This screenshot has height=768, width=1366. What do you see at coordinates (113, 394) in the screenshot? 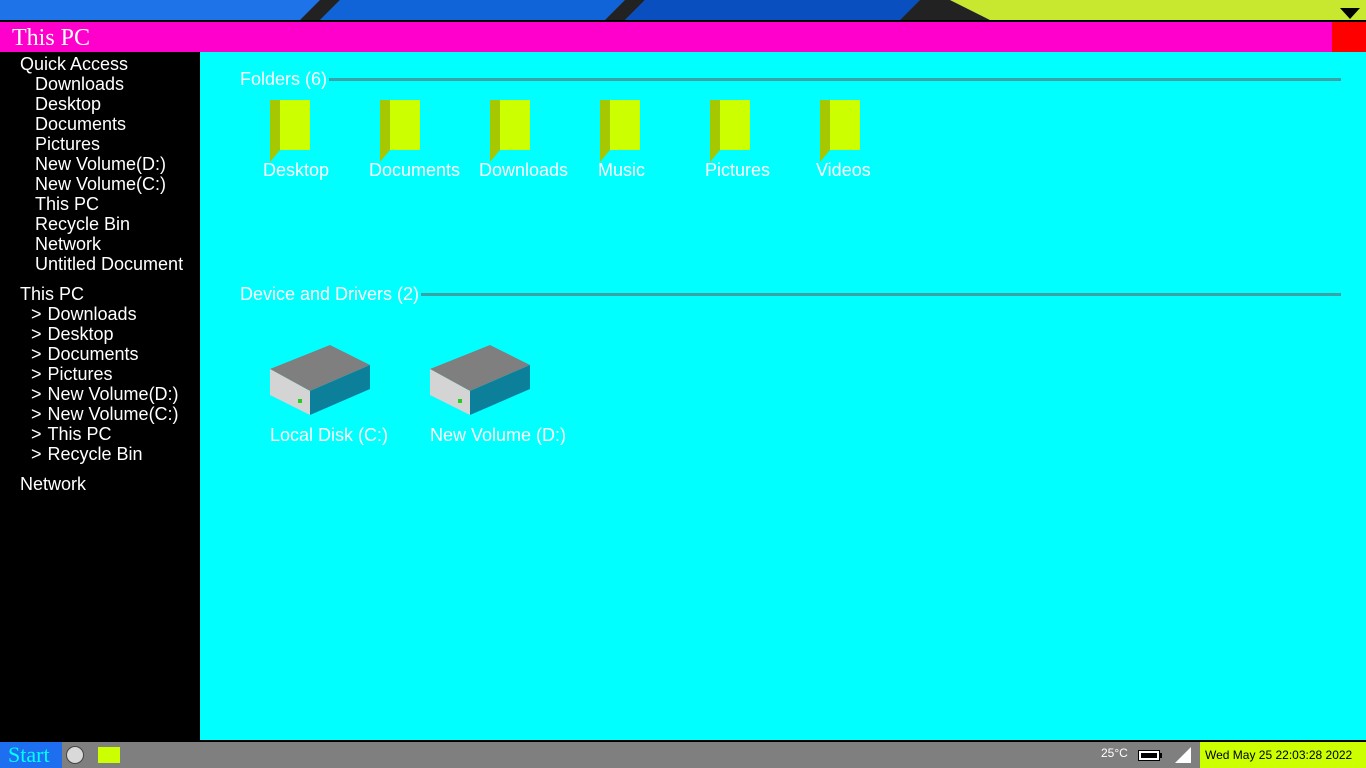
I see `tree-item-label: New Volume(D:)` at bounding box center [113, 394].